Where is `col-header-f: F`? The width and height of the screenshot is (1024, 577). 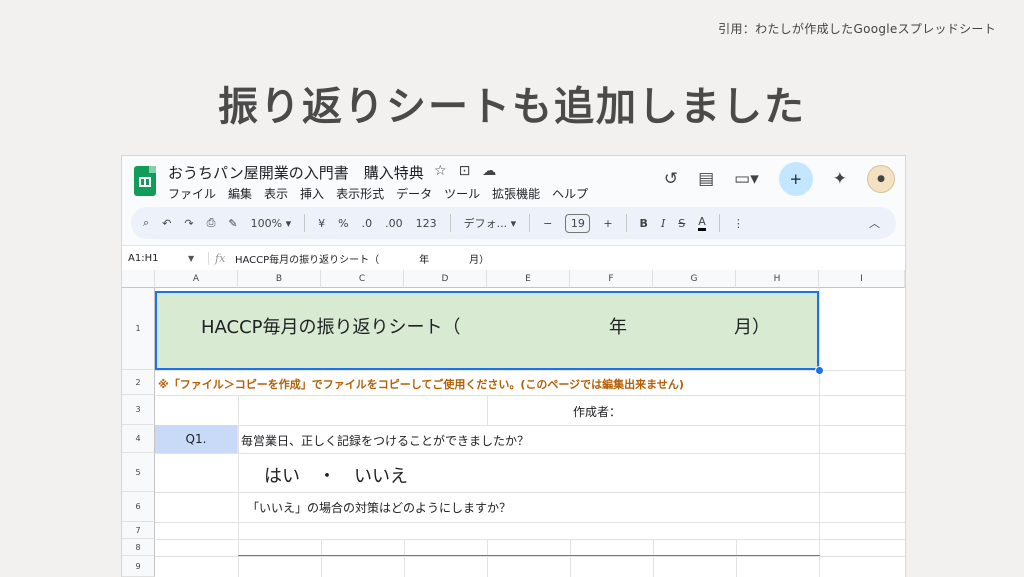 col-header-f: F is located at coordinates (611, 279).